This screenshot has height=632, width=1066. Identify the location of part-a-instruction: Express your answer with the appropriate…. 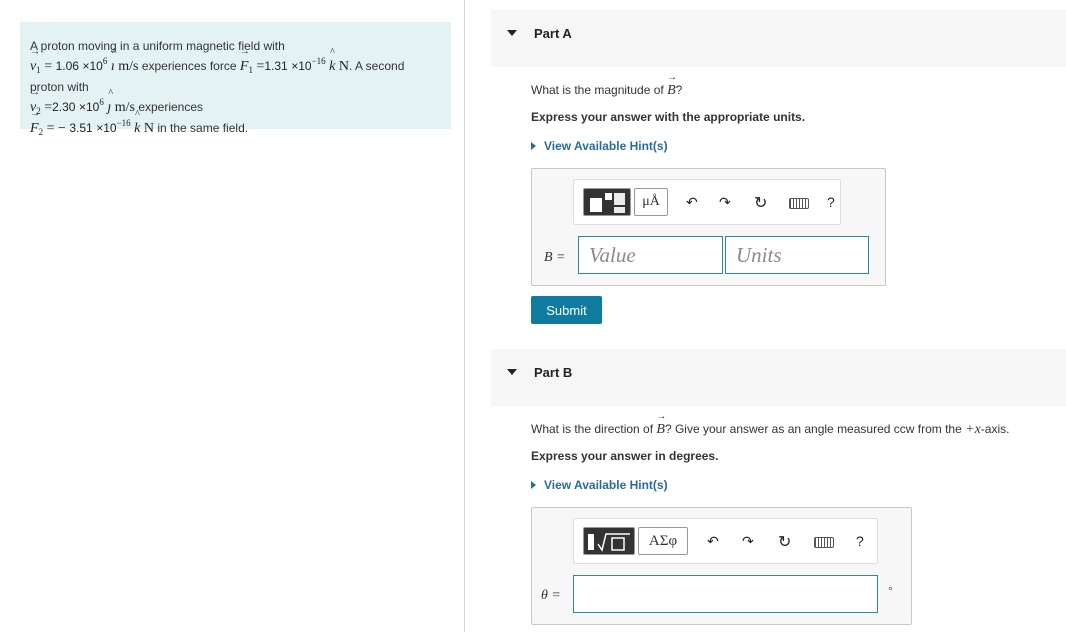
(668, 117).